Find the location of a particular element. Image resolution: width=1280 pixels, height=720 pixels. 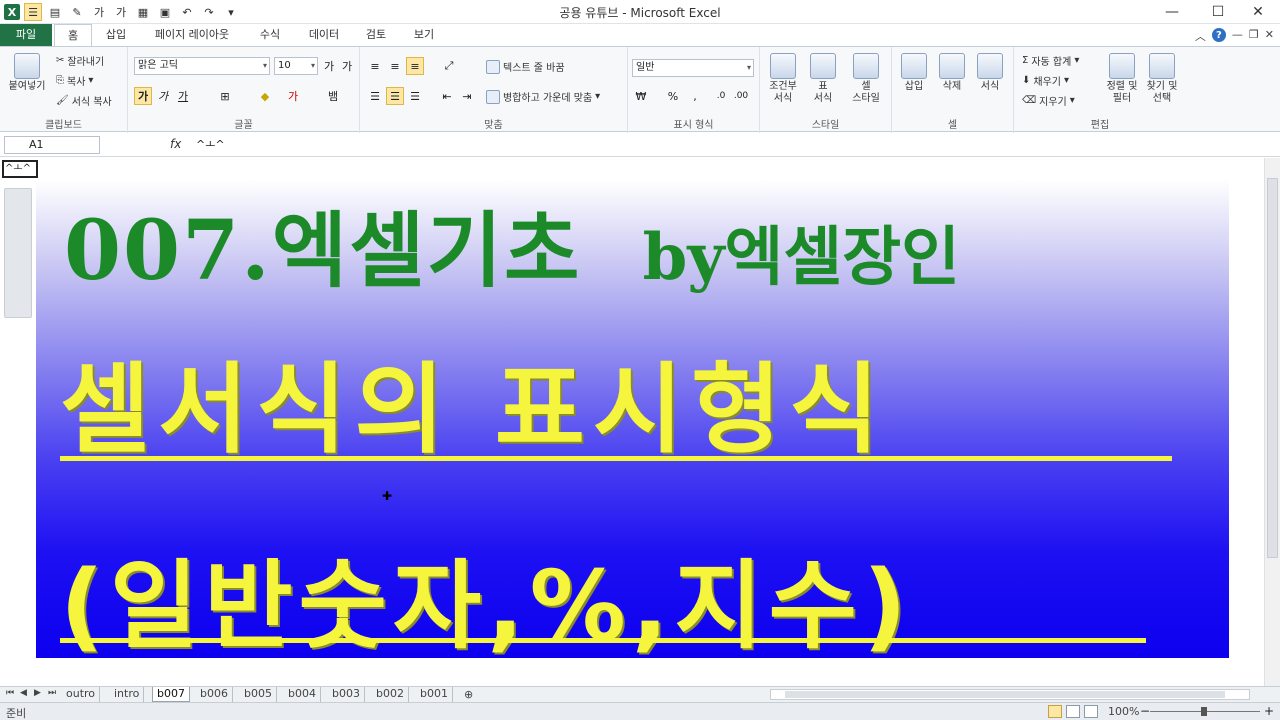

prev-sheet-icon: ◀ is located at coordinates (23, 693).